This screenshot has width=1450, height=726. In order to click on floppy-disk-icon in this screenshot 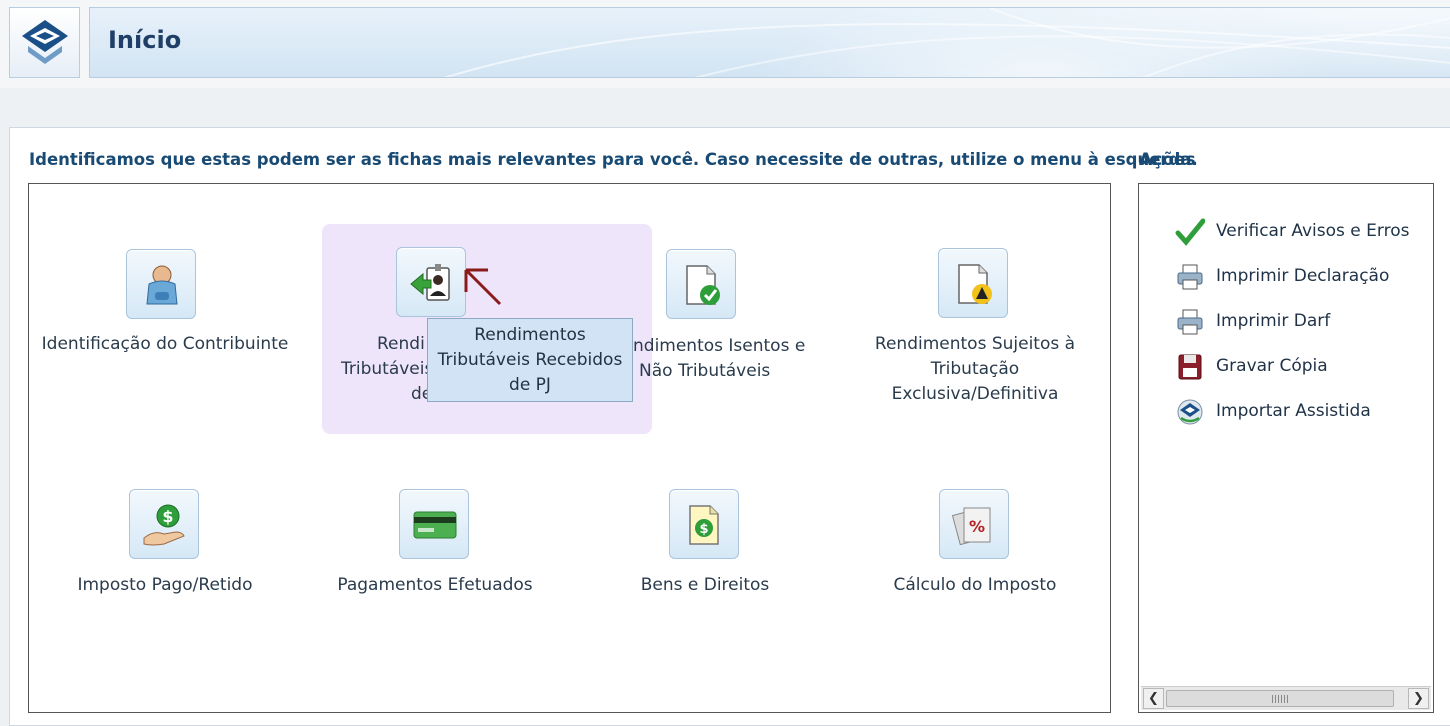, I will do `click(1190, 367)`.